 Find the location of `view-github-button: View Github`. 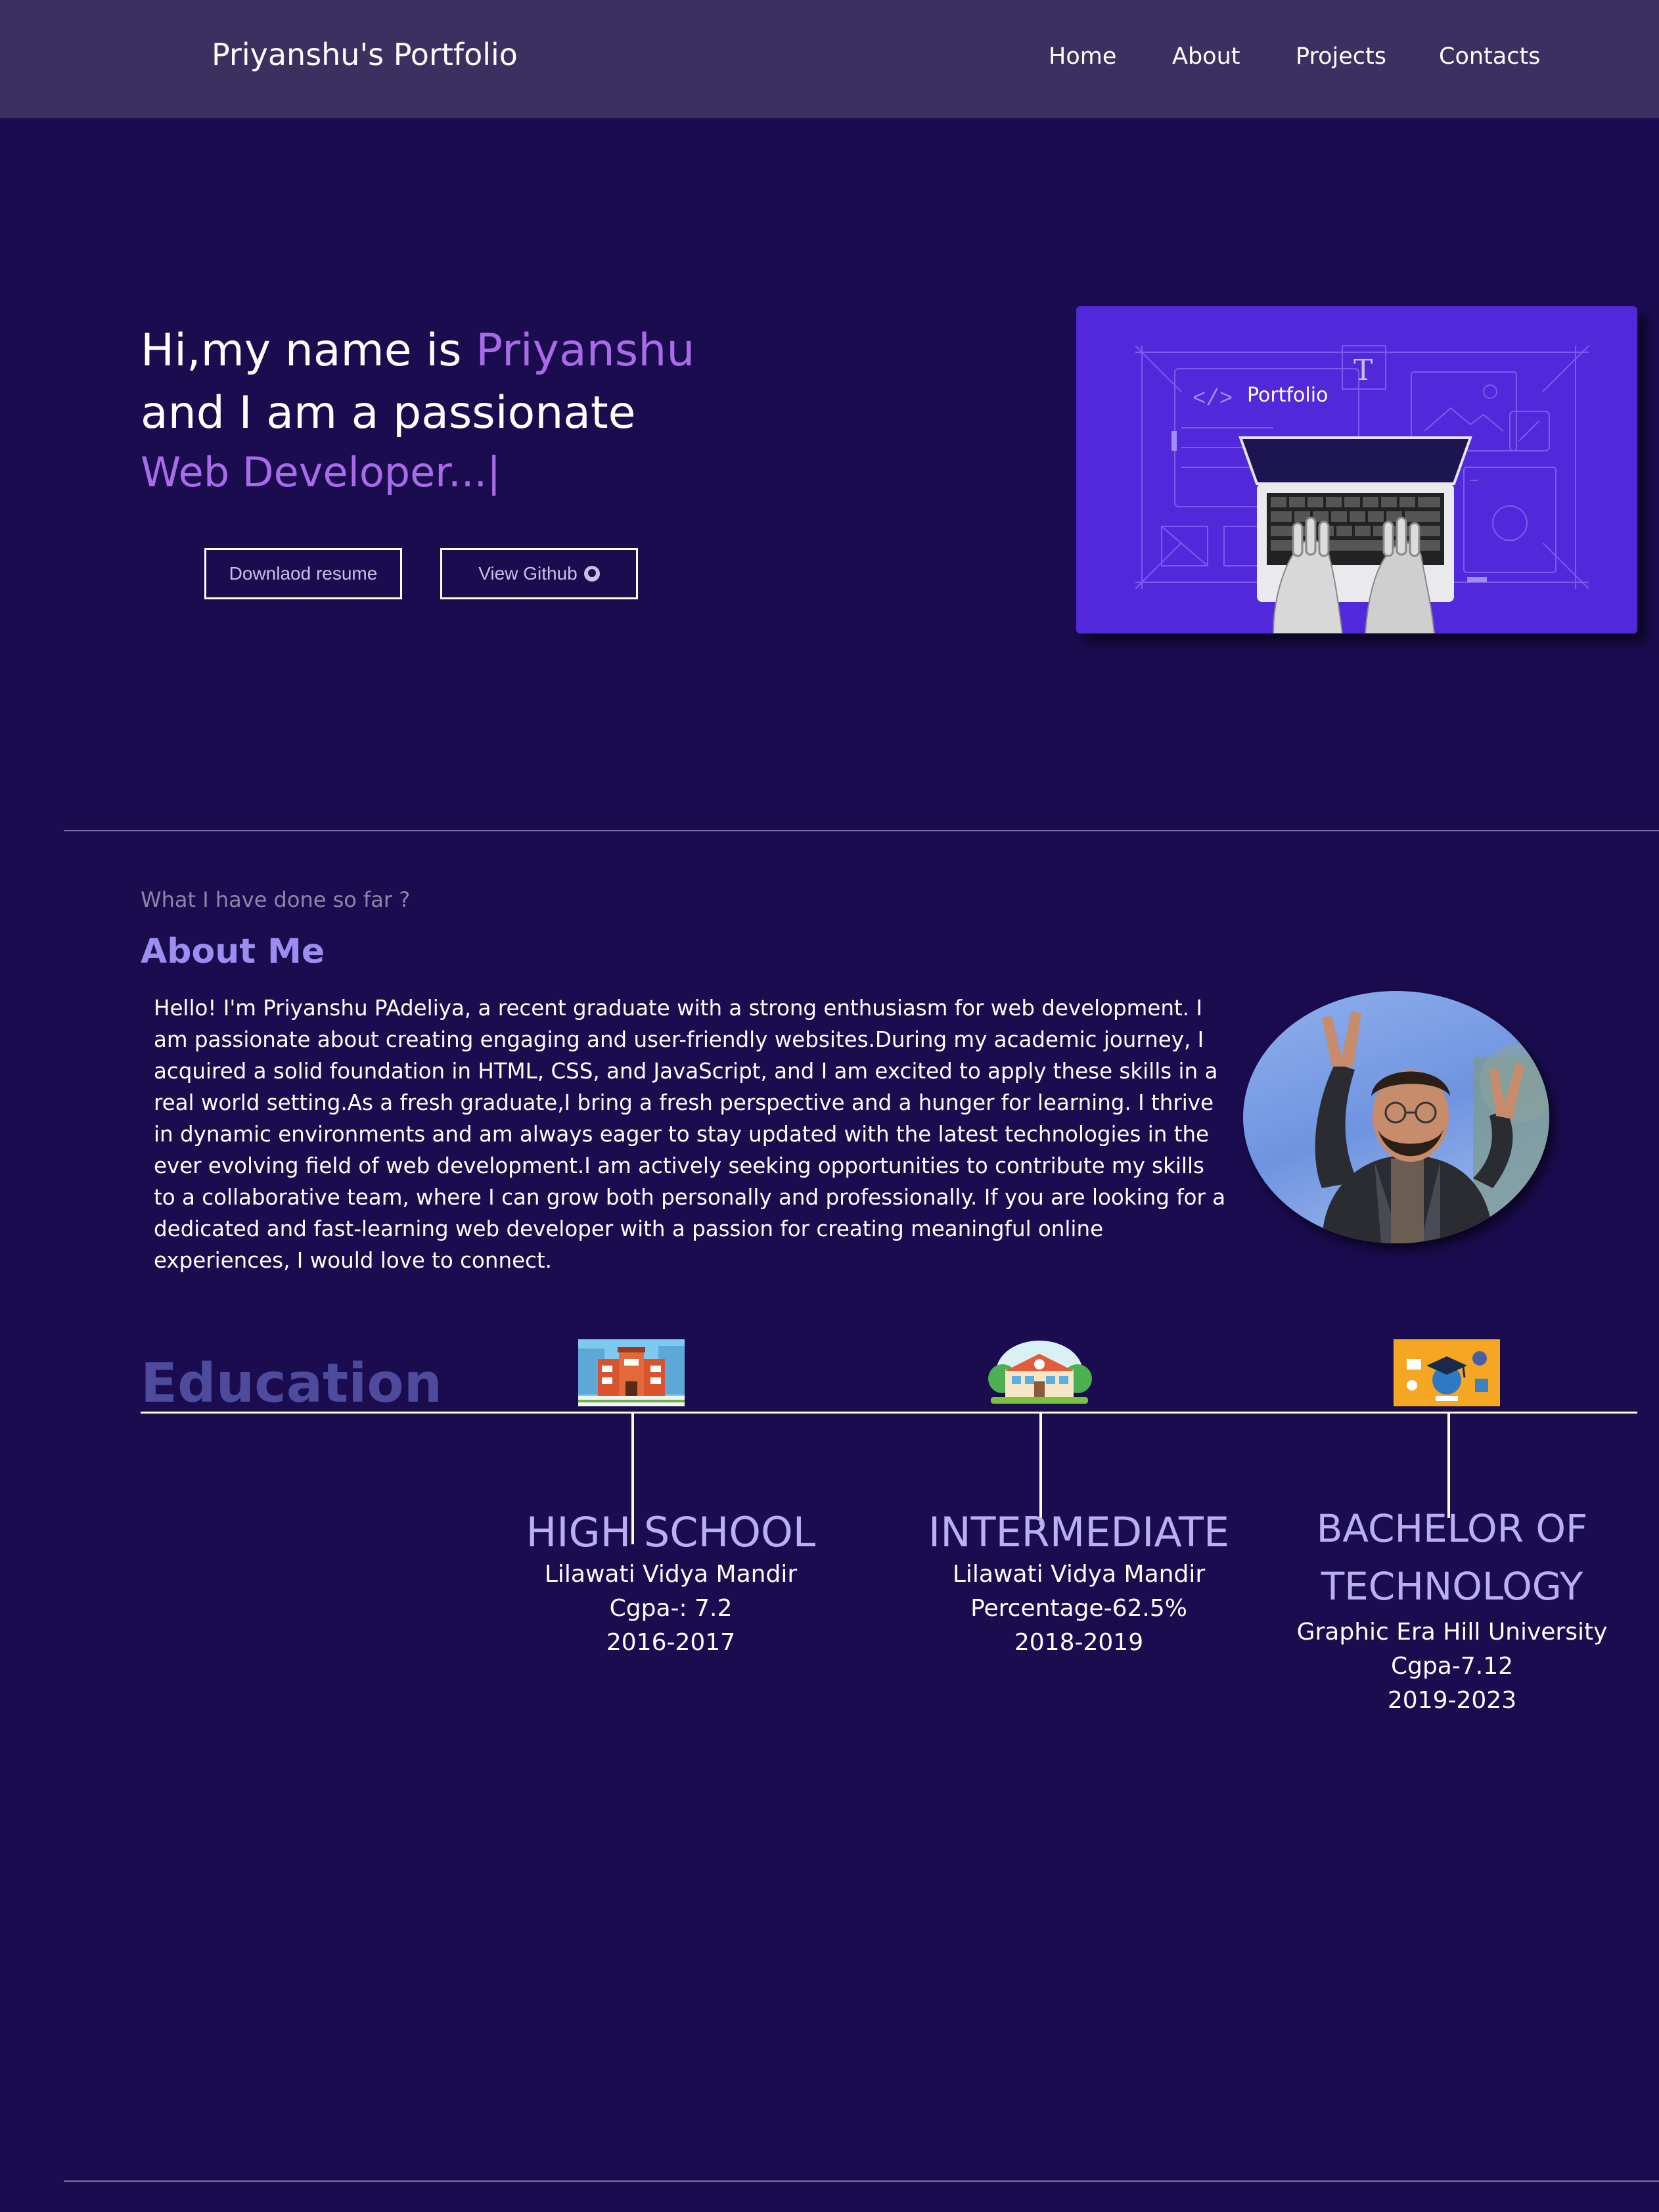

view-github-button: View Github is located at coordinates (539, 573).